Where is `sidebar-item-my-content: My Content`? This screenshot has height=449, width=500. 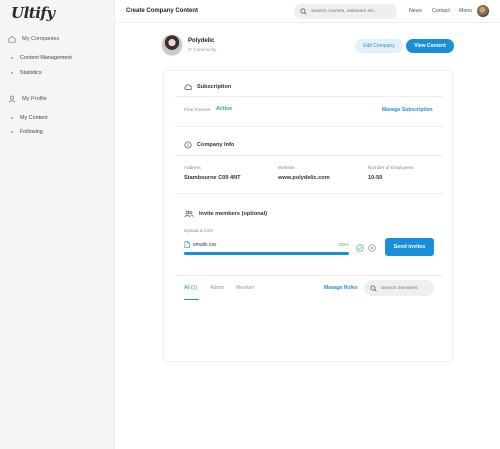
sidebar-item-my-content: My Content is located at coordinates (29, 118).